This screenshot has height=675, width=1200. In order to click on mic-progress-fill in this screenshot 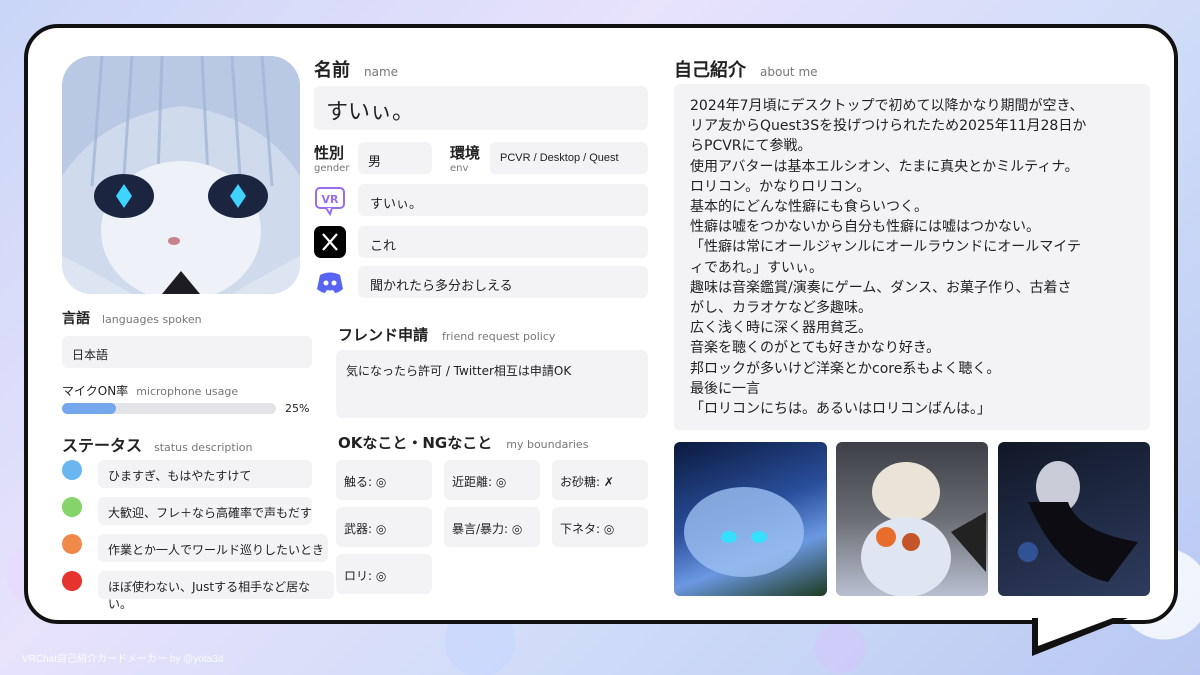, I will do `click(89, 408)`.